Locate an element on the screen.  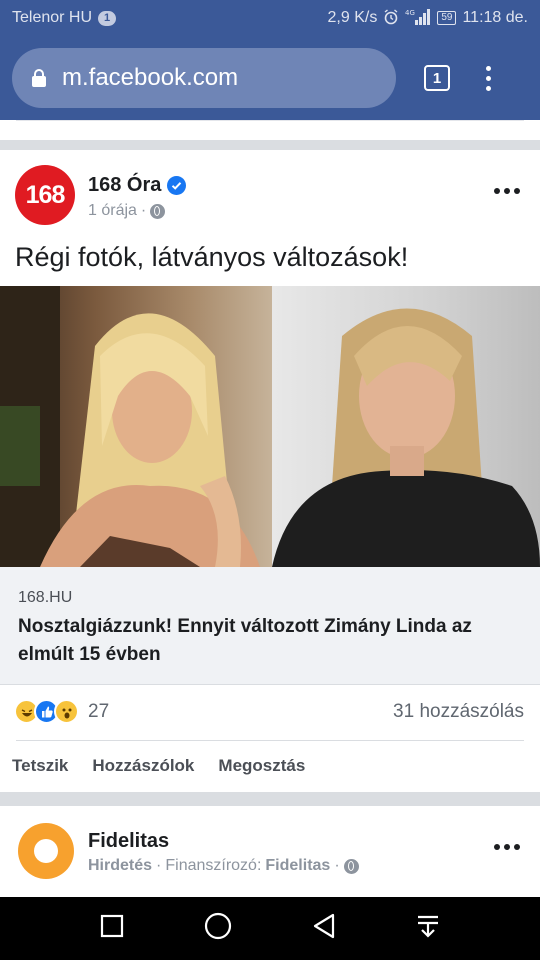
carrier-info: Telenor HU 1 is located at coordinates (64, 18).